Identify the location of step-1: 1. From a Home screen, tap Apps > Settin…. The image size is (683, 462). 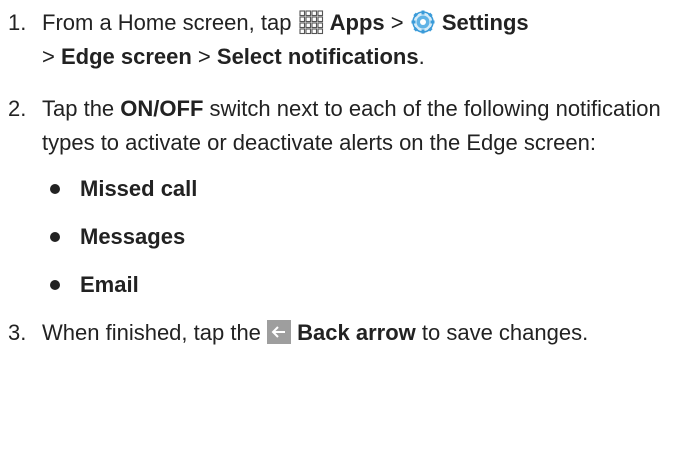
(341, 40).